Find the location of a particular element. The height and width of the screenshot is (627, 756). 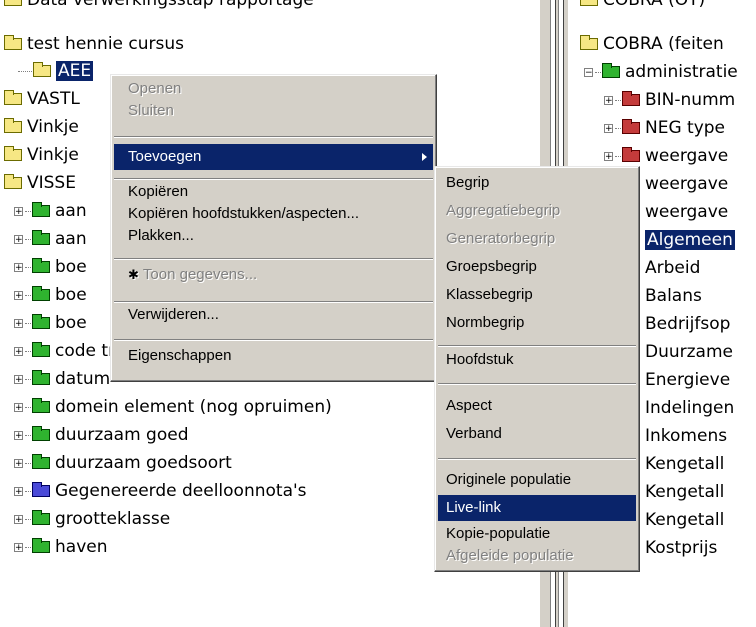

submenu-item-aggregate: Aggregatiebegrip is located at coordinates (537, 211).